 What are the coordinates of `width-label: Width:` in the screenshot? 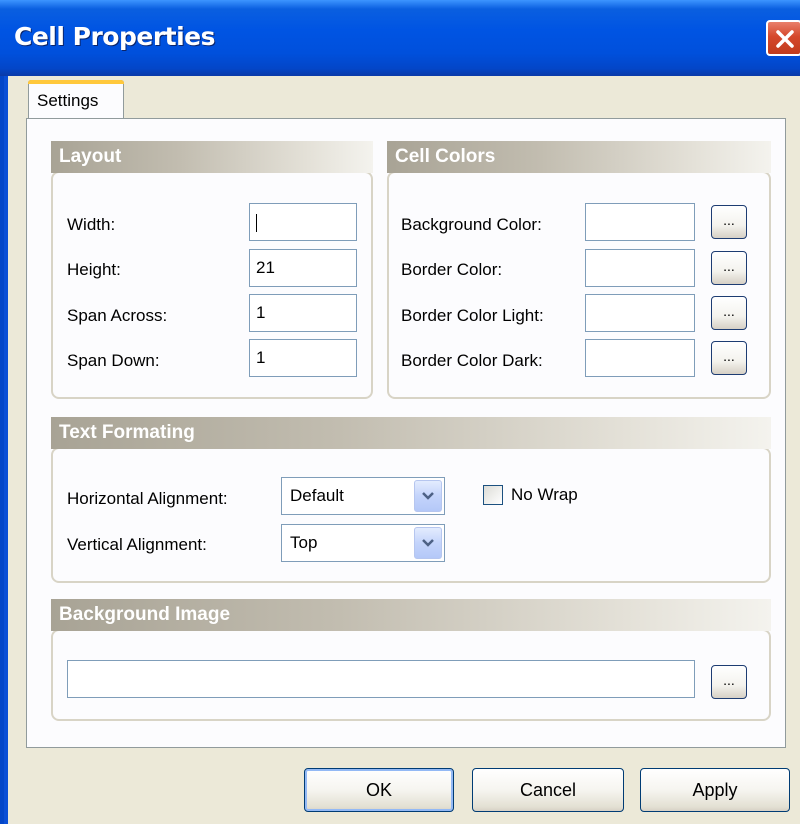 It's located at (91, 224).